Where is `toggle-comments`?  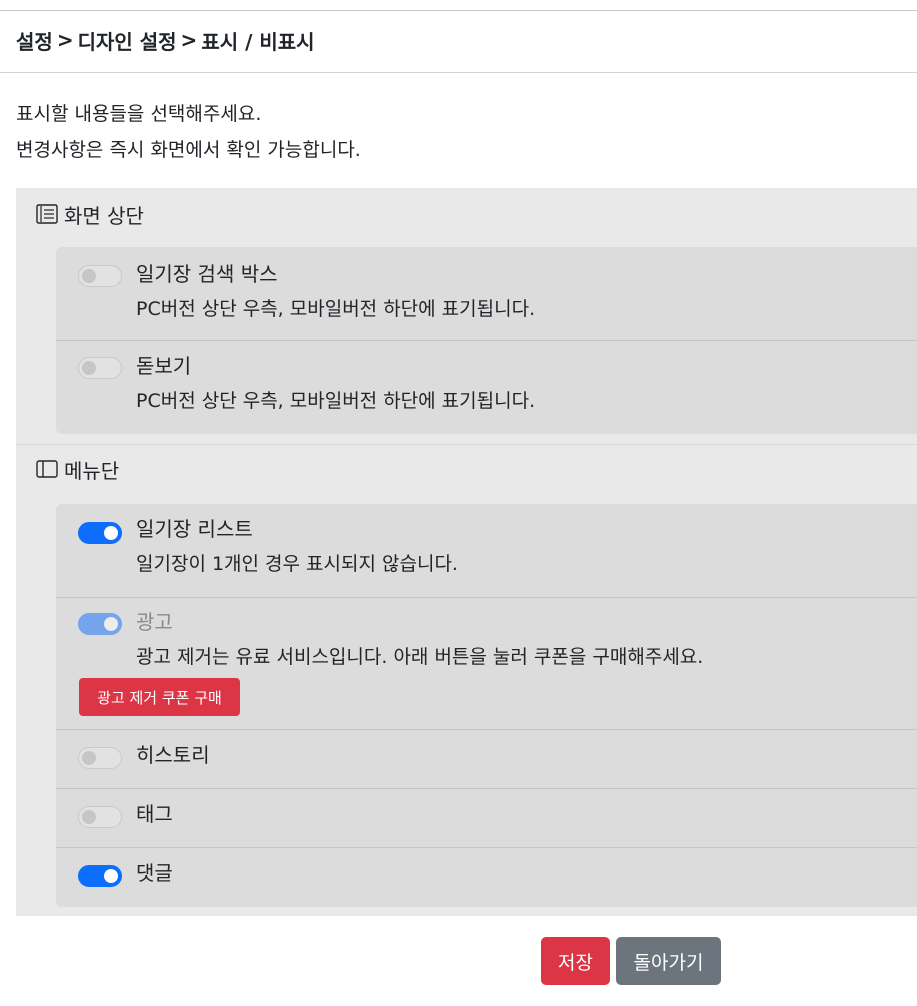 toggle-comments is located at coordinates (100, 876).